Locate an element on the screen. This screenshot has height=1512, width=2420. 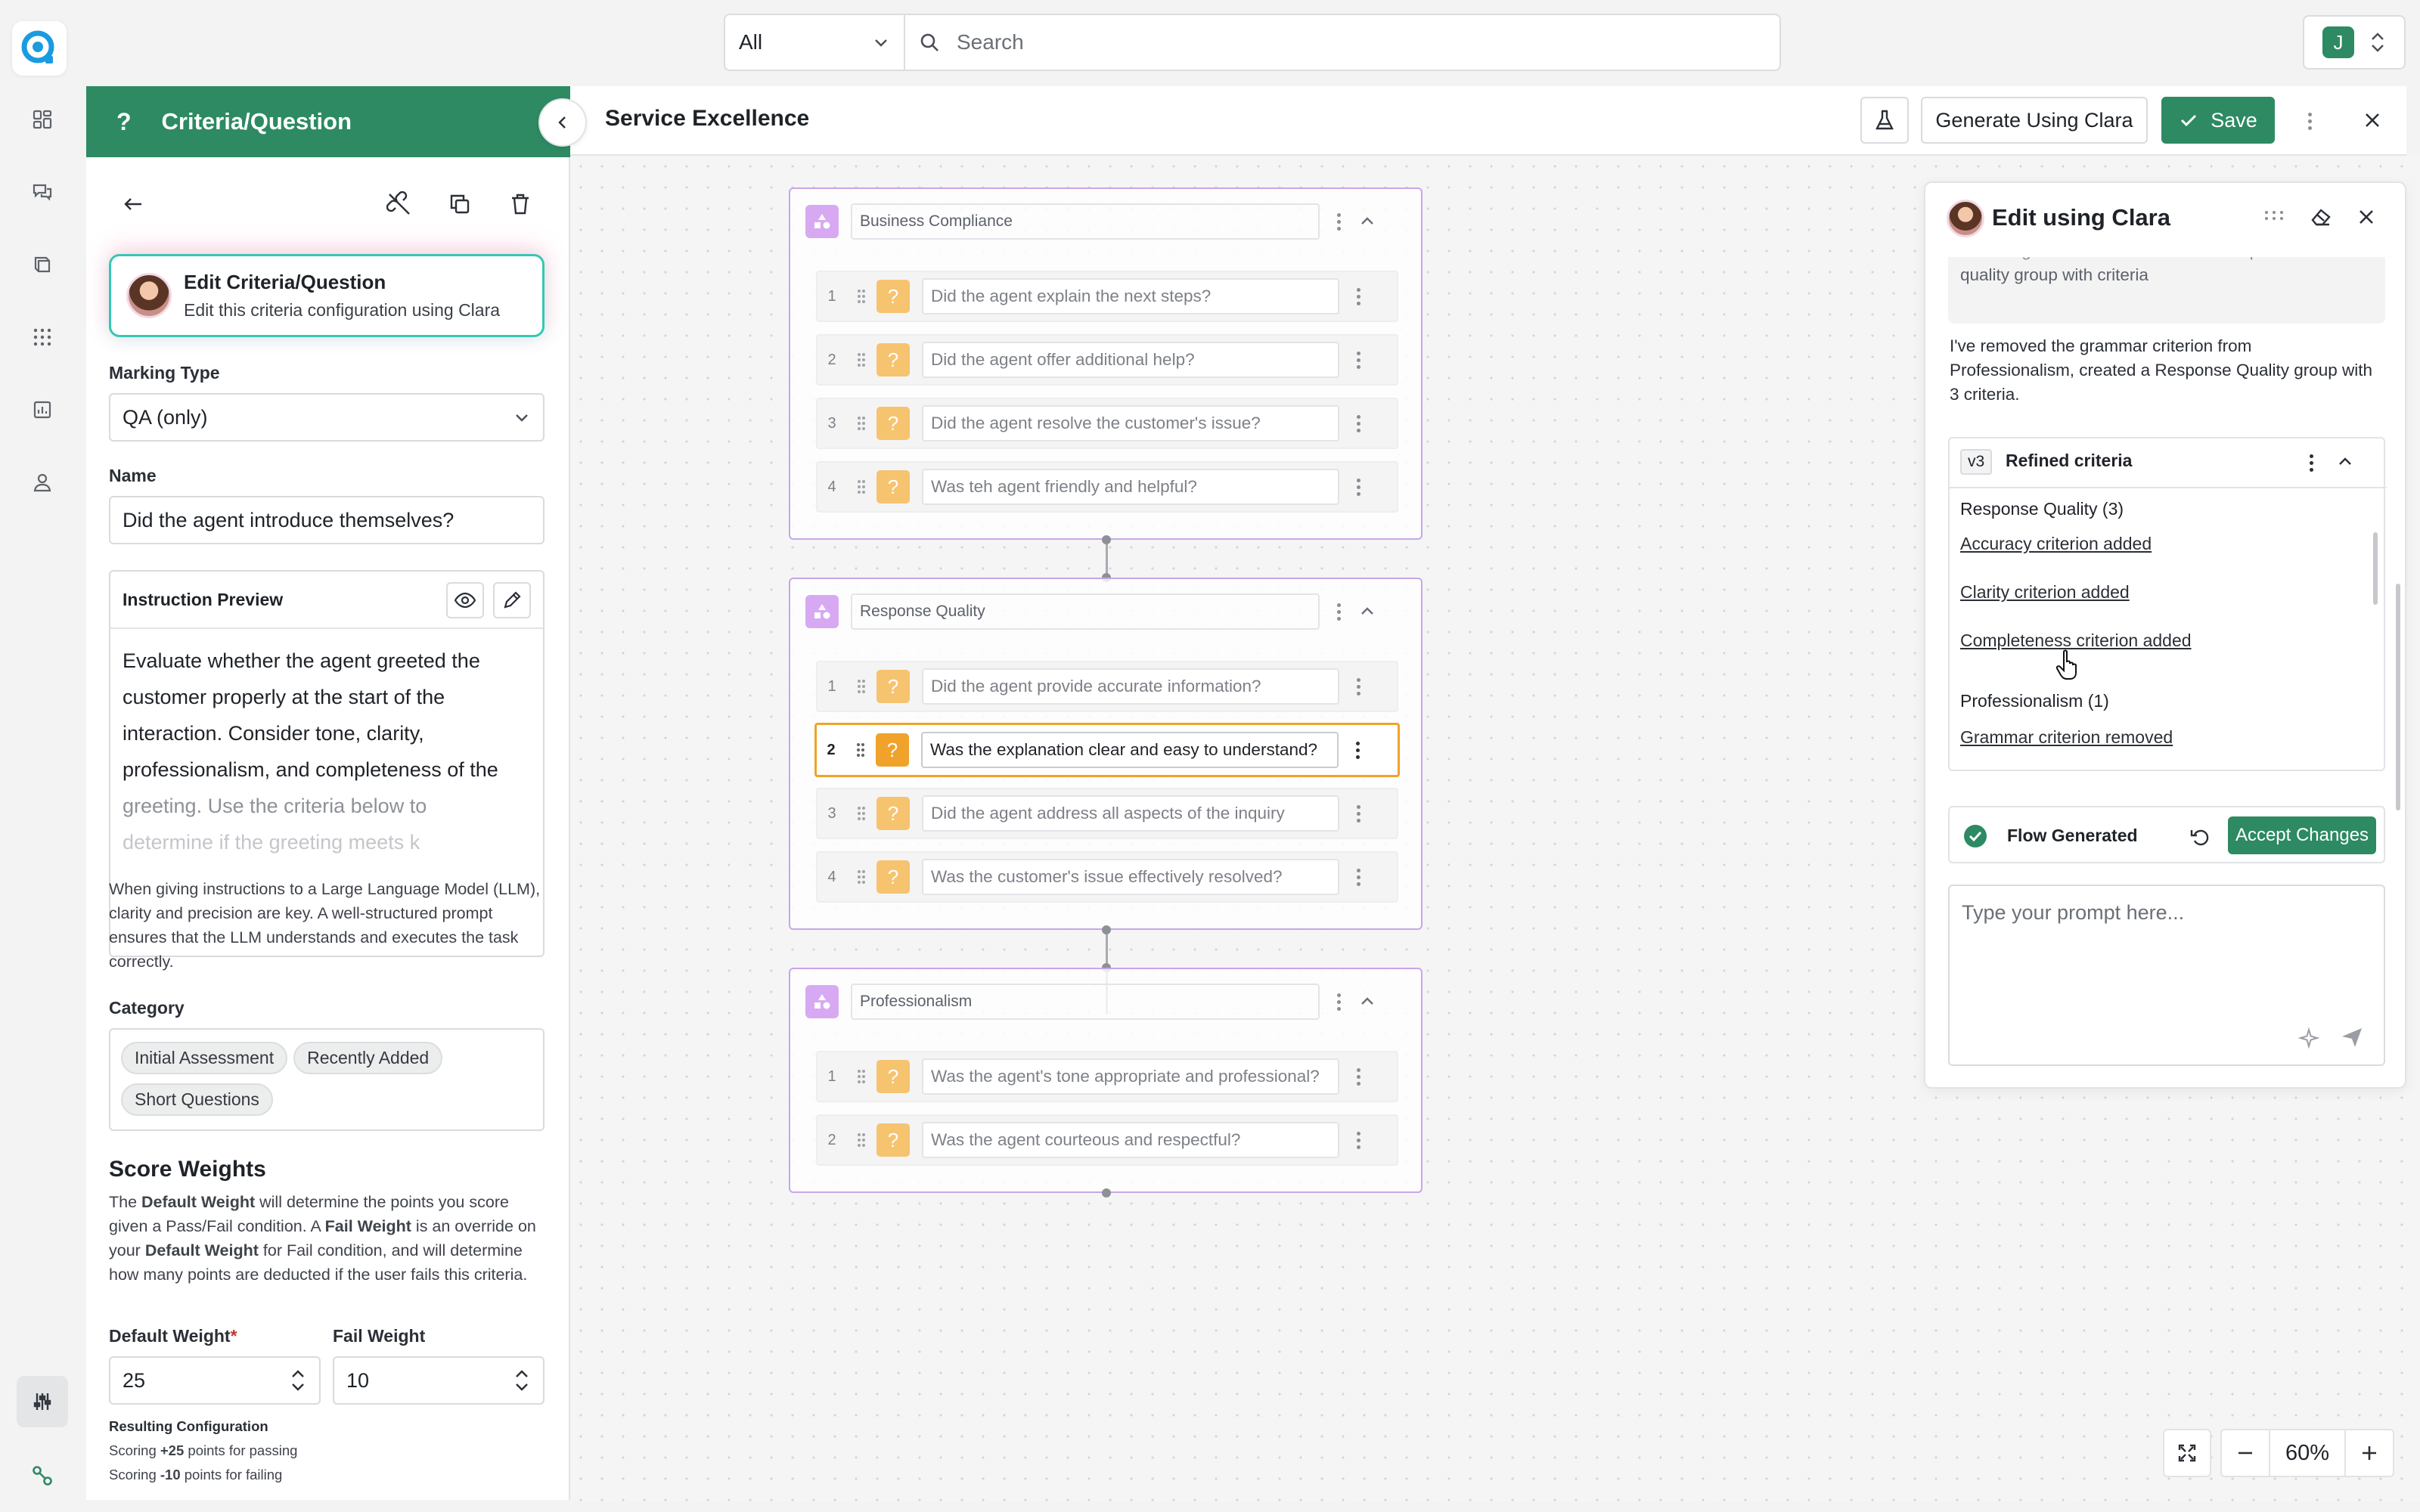
save-button: Save is located at coordinates (2218, 121).